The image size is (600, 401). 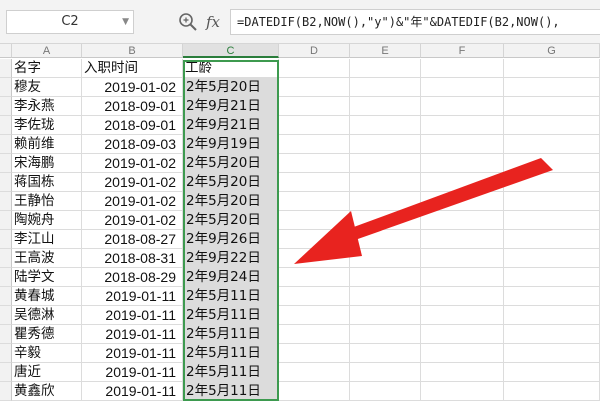 I want to click on name-cell: 陶婉舟, so click(x=47, y=220).